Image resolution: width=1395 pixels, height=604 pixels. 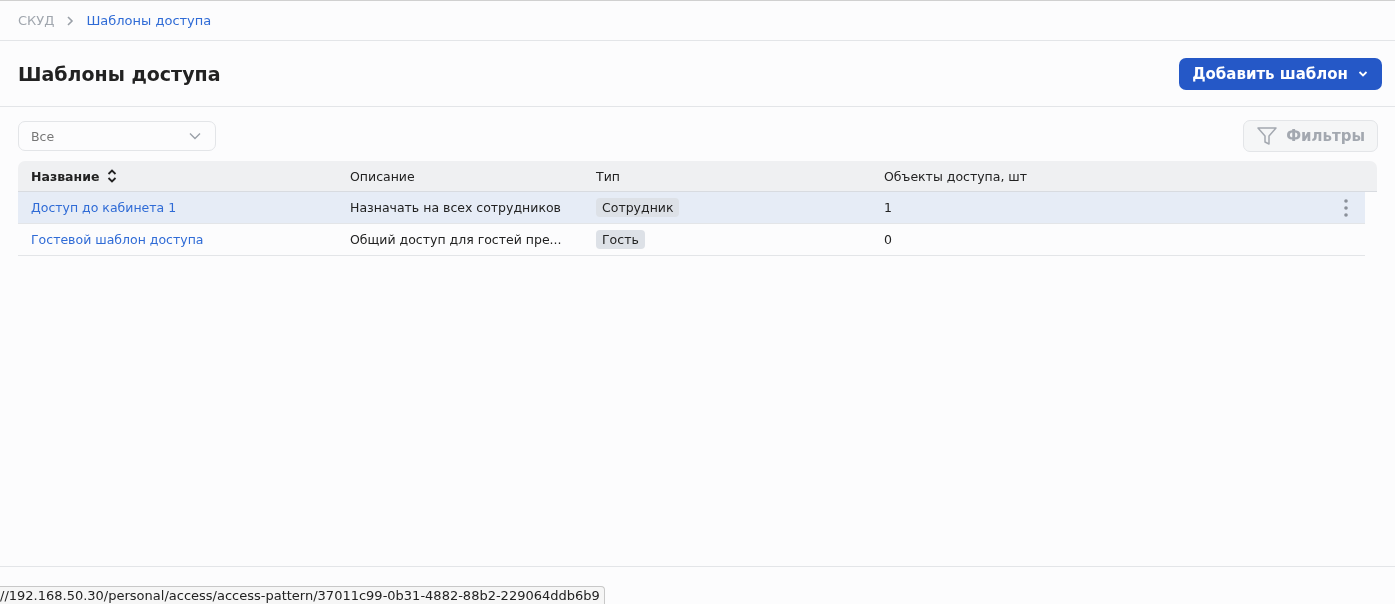 I want to click on type-tag: Сотрудник, so click(x=638, y=207).